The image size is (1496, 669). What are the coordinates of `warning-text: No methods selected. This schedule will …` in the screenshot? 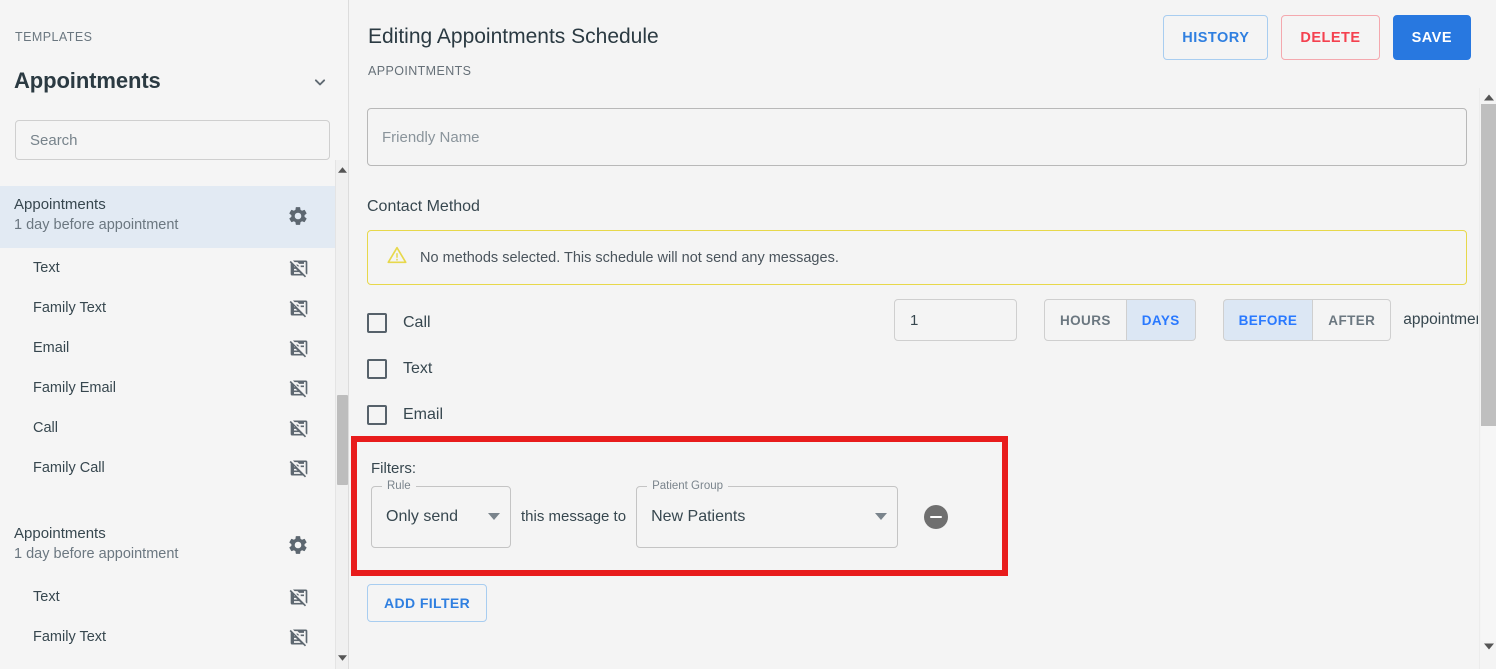 It's located at (629, 257).